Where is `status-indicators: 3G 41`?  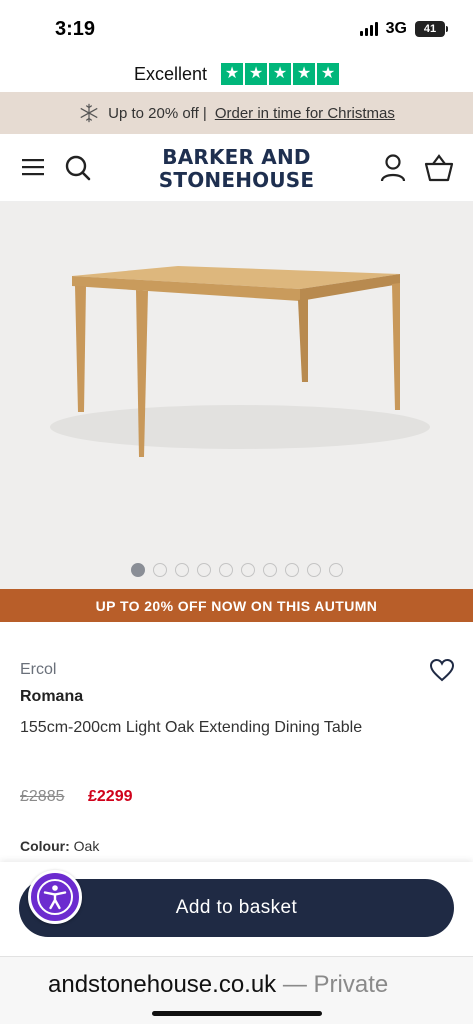 status-indicators: 3G 41 is located at coordinates (403, 29).